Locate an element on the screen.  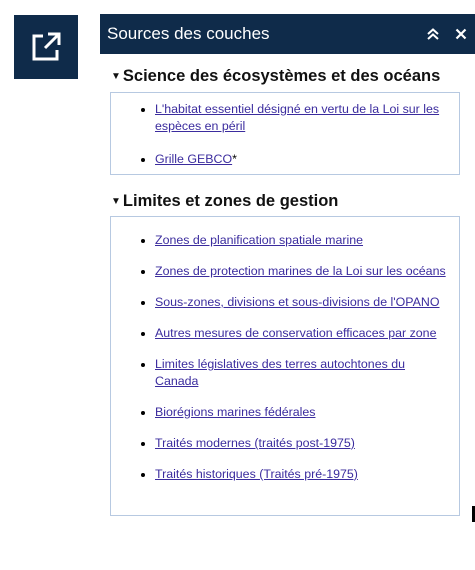
link-modern-treaties: Traités modernes (traités post-1975) is located at coordinates (255, 443).